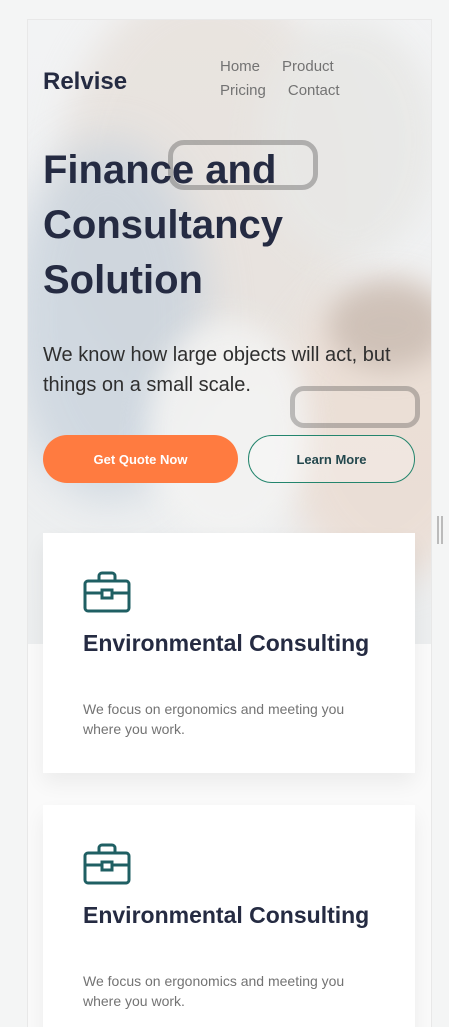 This screenshot has height=1027, width=449. I want to click on nav-item-product: Product, so click(308, 67).